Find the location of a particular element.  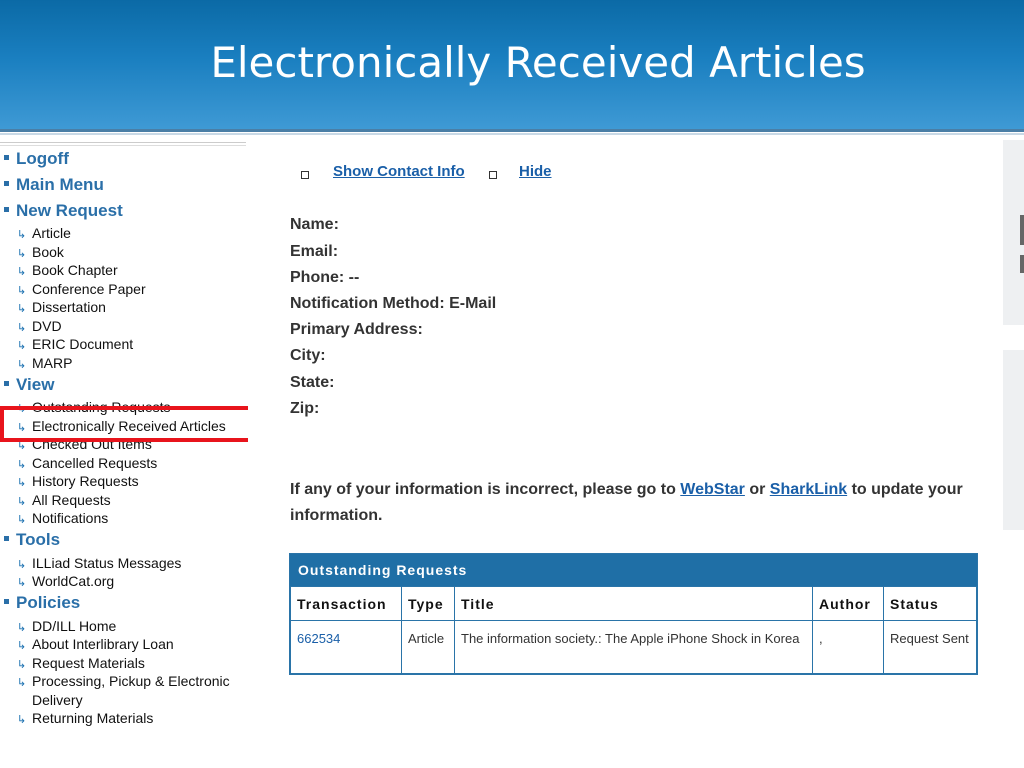

nav-item-book-chapter: ↳ Book Chapter is located at coordinates (67, 270).